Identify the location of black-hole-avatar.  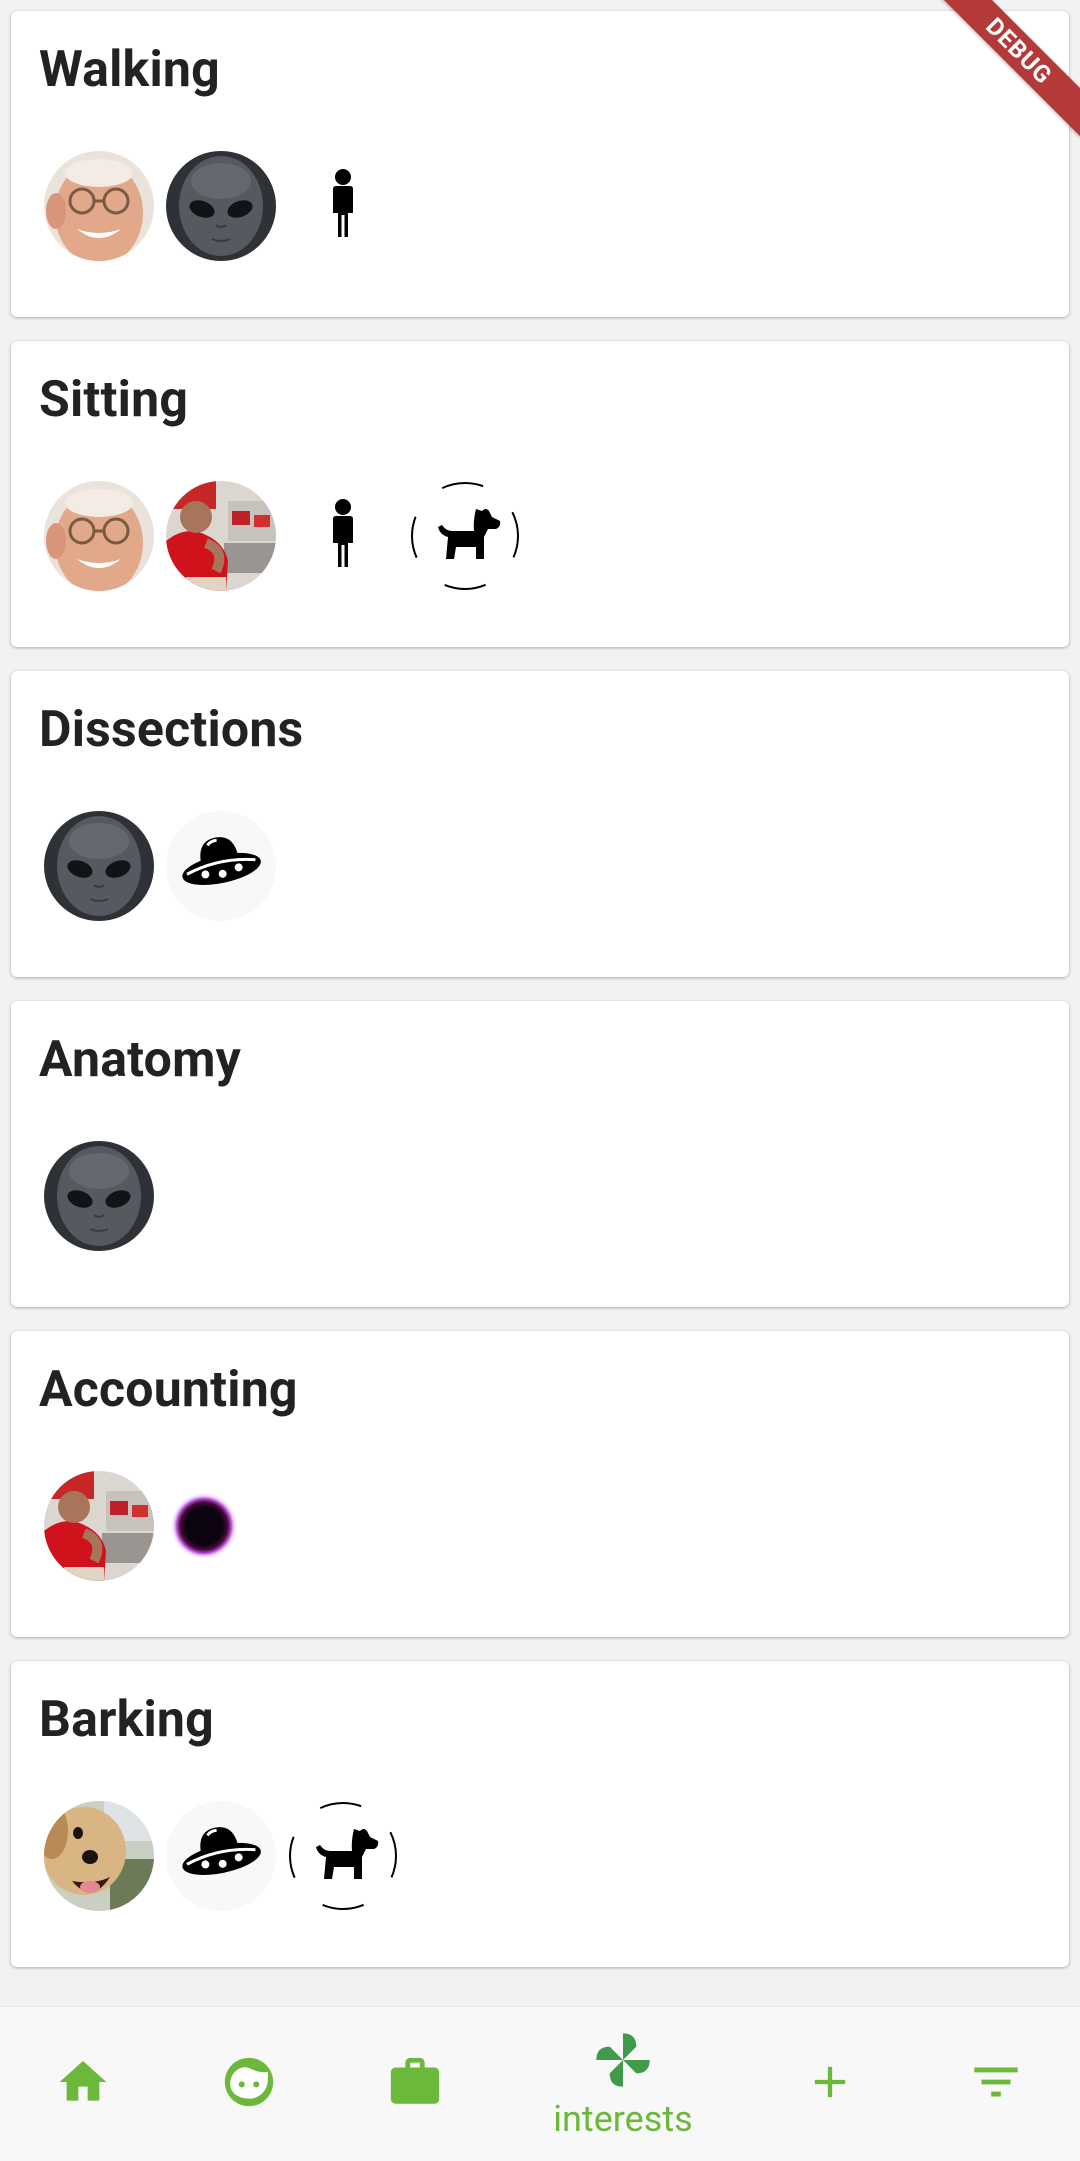
(221, 1526).